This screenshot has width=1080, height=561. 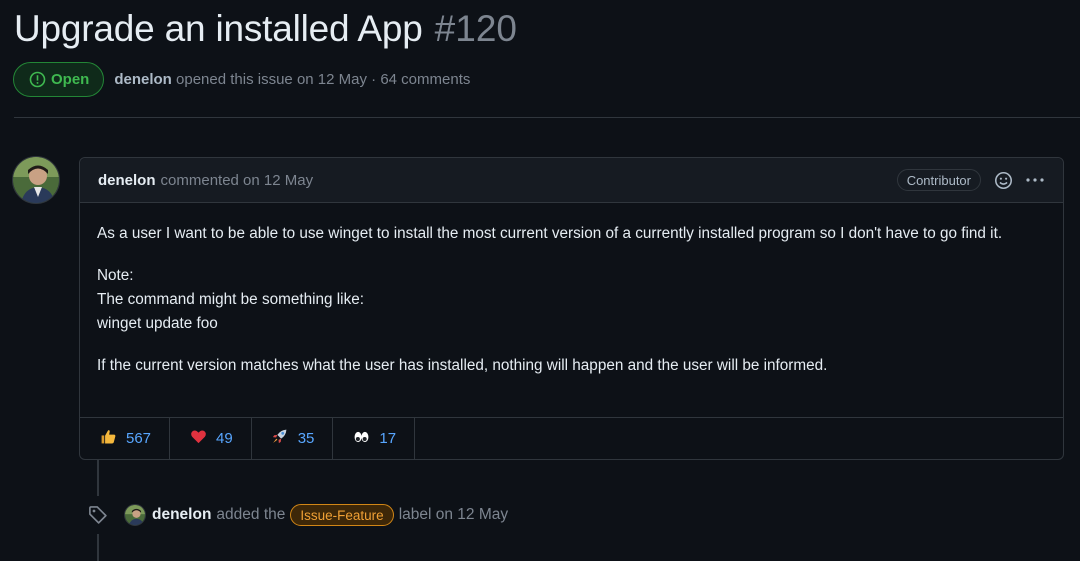 I want to click on timeline-line-top, so click(x=98, y=478).